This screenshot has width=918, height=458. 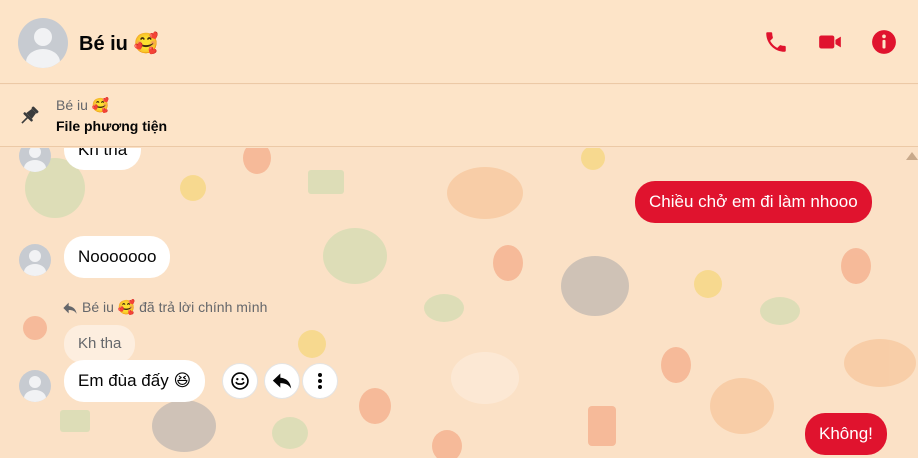 I want to click on video-camera-icon, so click(x=830, y=42).